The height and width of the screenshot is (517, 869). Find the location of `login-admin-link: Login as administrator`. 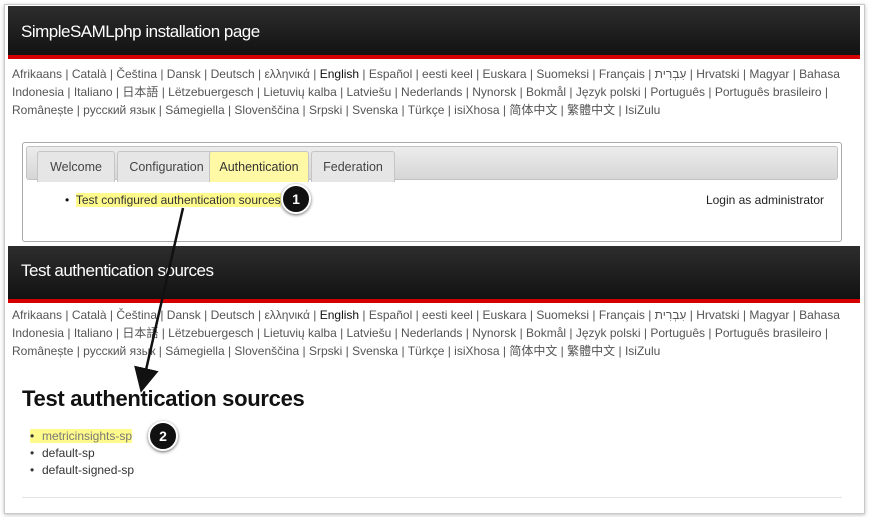

login-admin-link: Login as administrator is located at coordinates (765, 200).